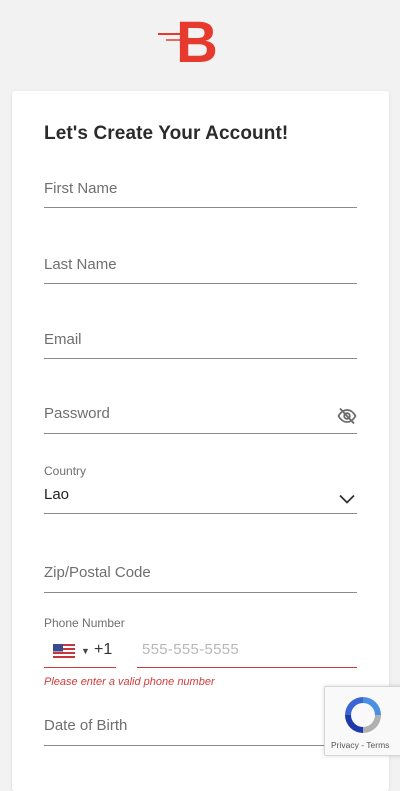  I want to click on phone-input: 555-555-5555, so click(190, 649).